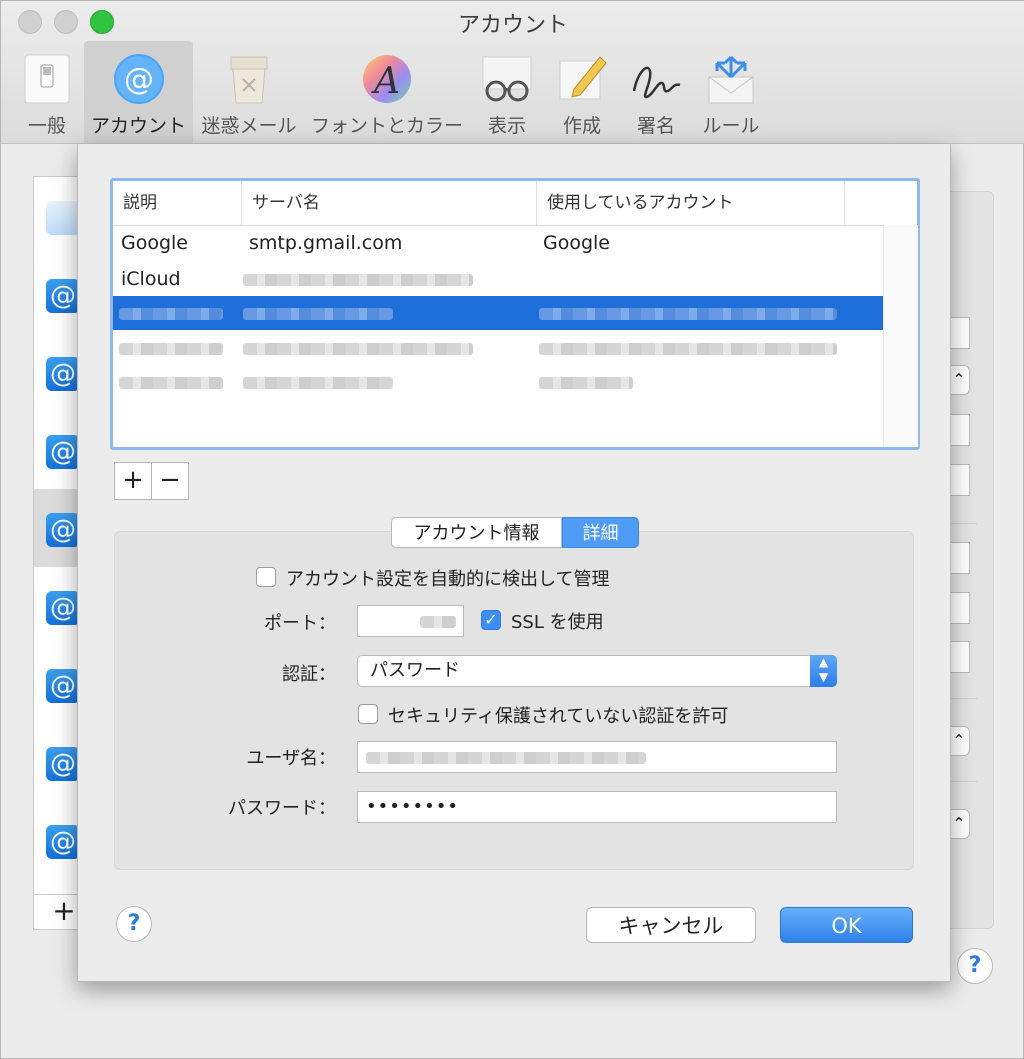  Describe the element at coordinates (975, 966) in the screenshot. I see `background-help-button: ?` at that location.